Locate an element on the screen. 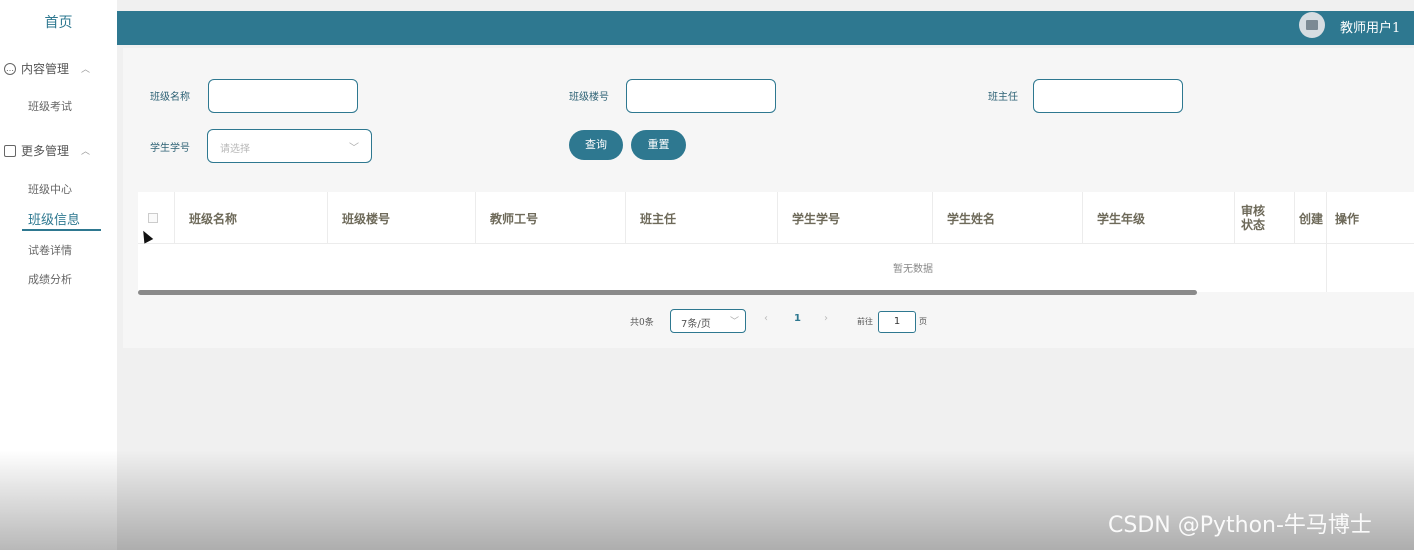  col-class-name: 班级名称 is located at coordinates (251, 218).